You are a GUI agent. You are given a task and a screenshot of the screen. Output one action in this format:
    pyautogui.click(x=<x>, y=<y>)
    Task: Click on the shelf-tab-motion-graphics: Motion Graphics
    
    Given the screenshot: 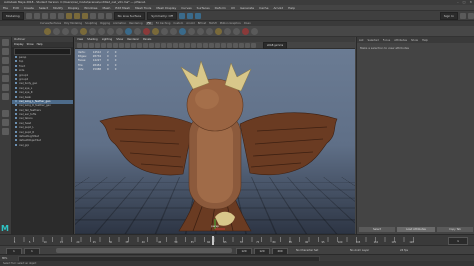 What is the action you would take?
    pyautogui.click(x=230, y=23)
    